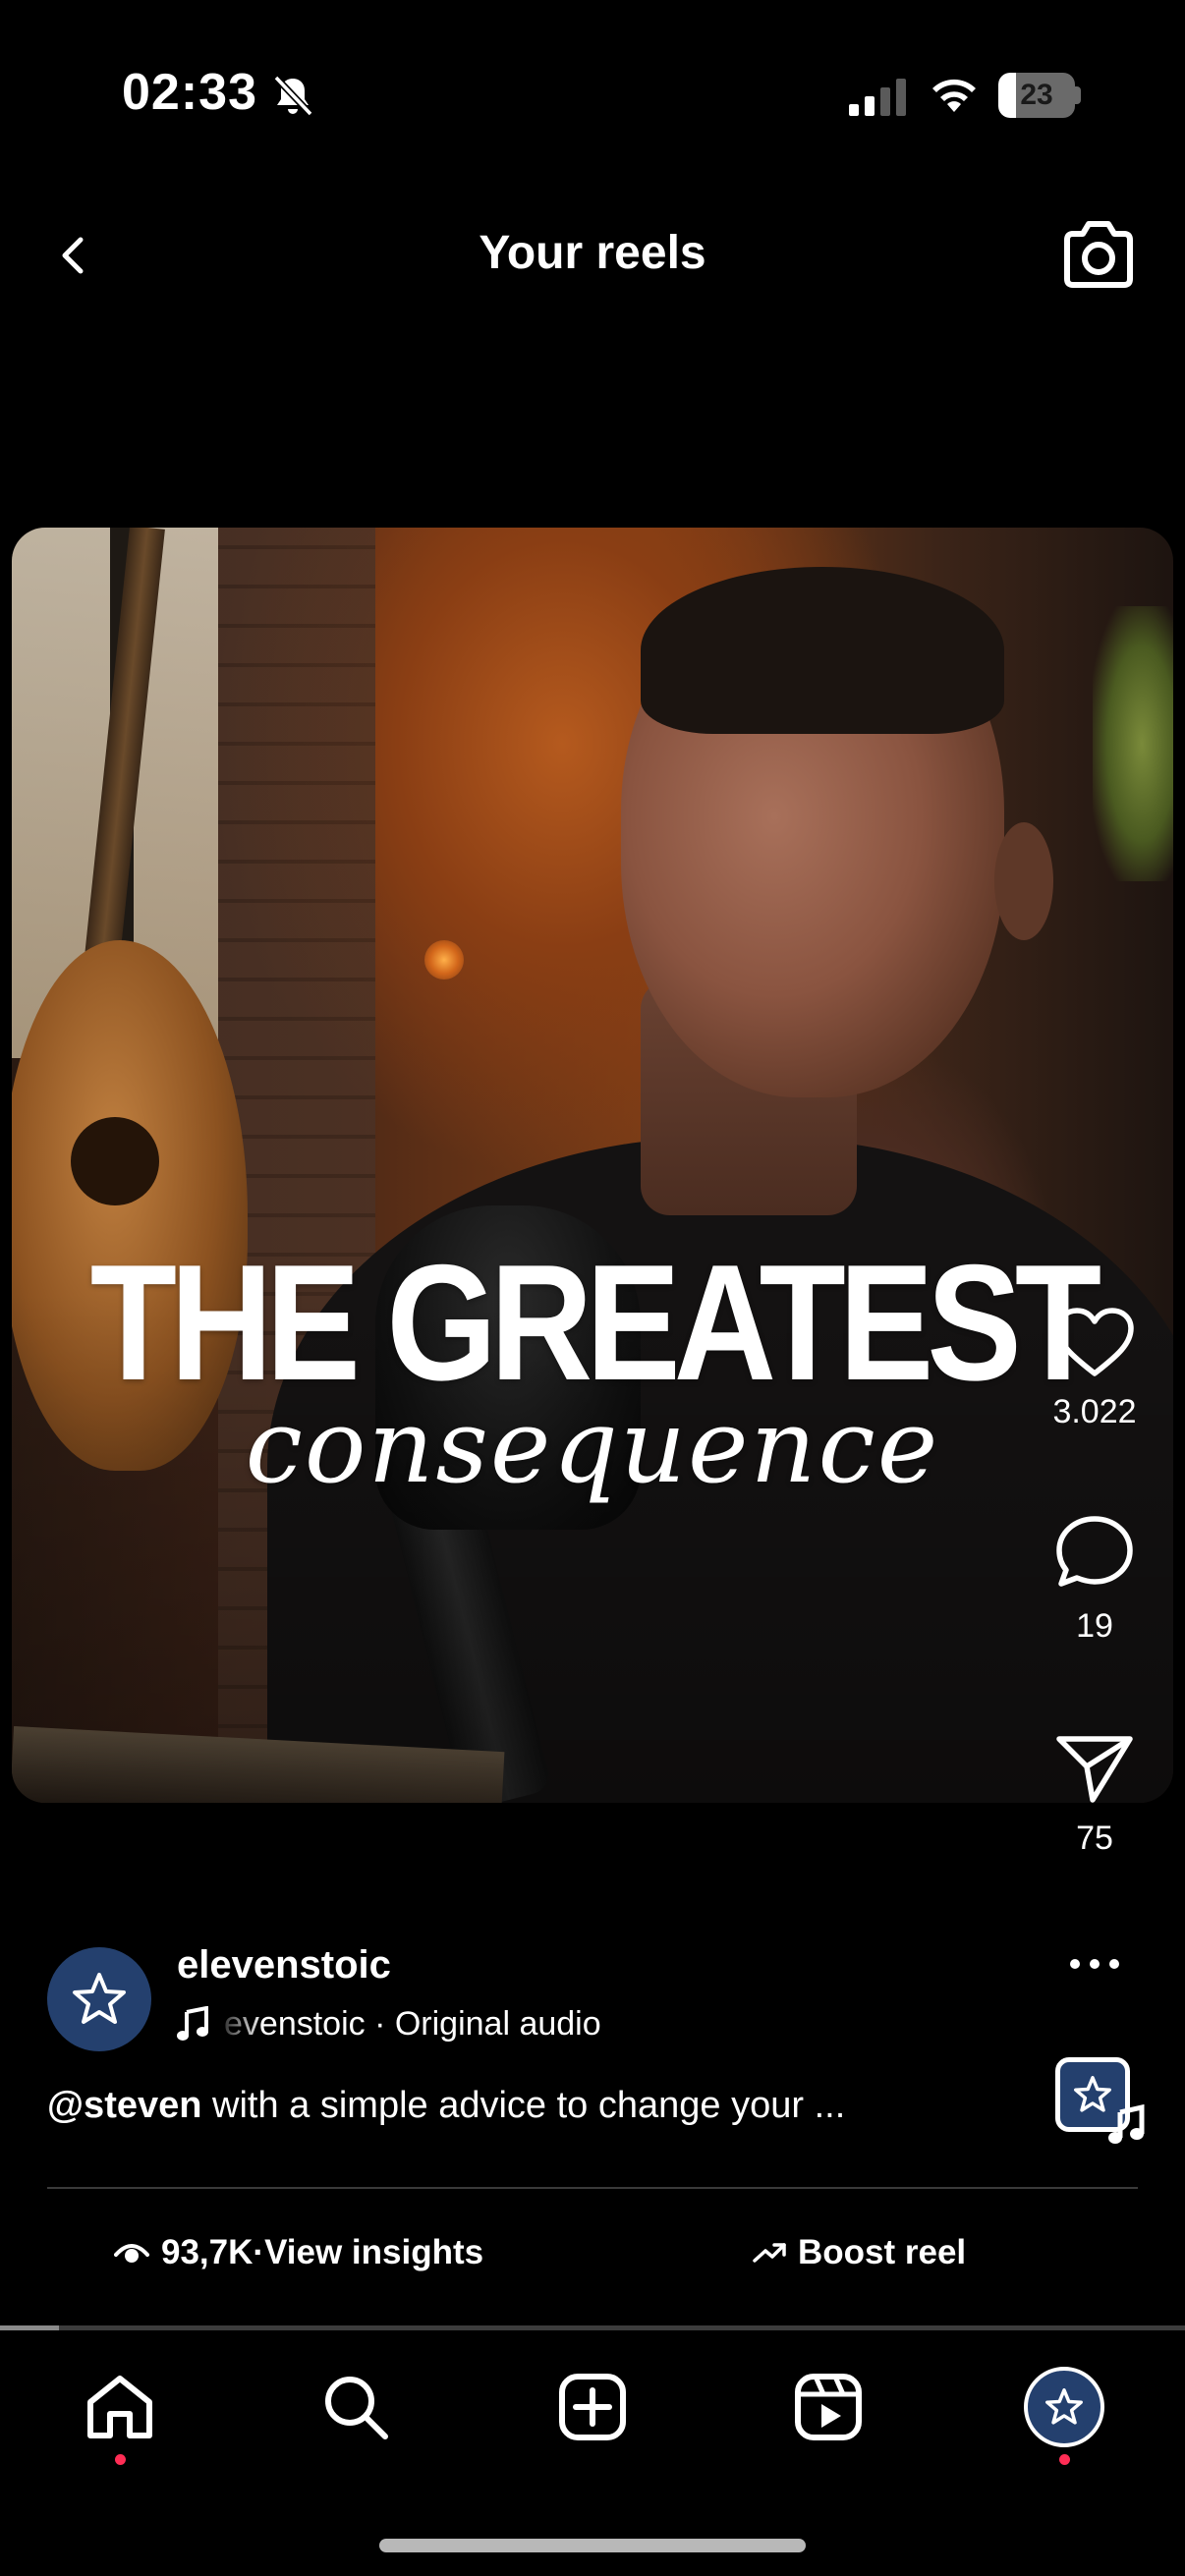 The height and width of the screenshot is (2576, 1185). What do you see at coordinates (121, 2459) in the screenshot?
I see `home-notification-dot` at bounding box center [121, 2459].